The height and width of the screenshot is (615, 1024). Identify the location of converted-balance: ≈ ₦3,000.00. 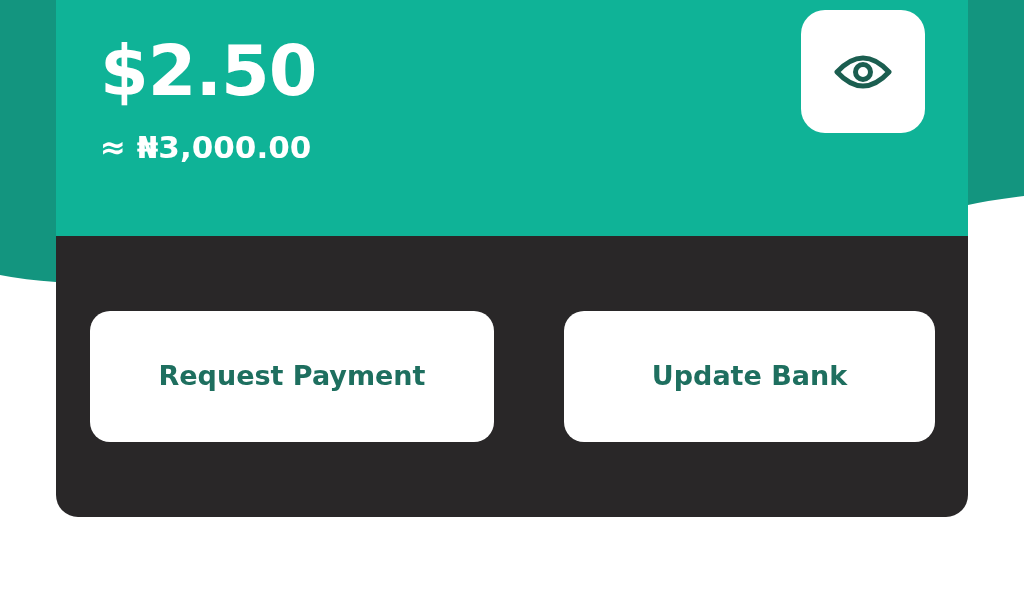
(206, 147).